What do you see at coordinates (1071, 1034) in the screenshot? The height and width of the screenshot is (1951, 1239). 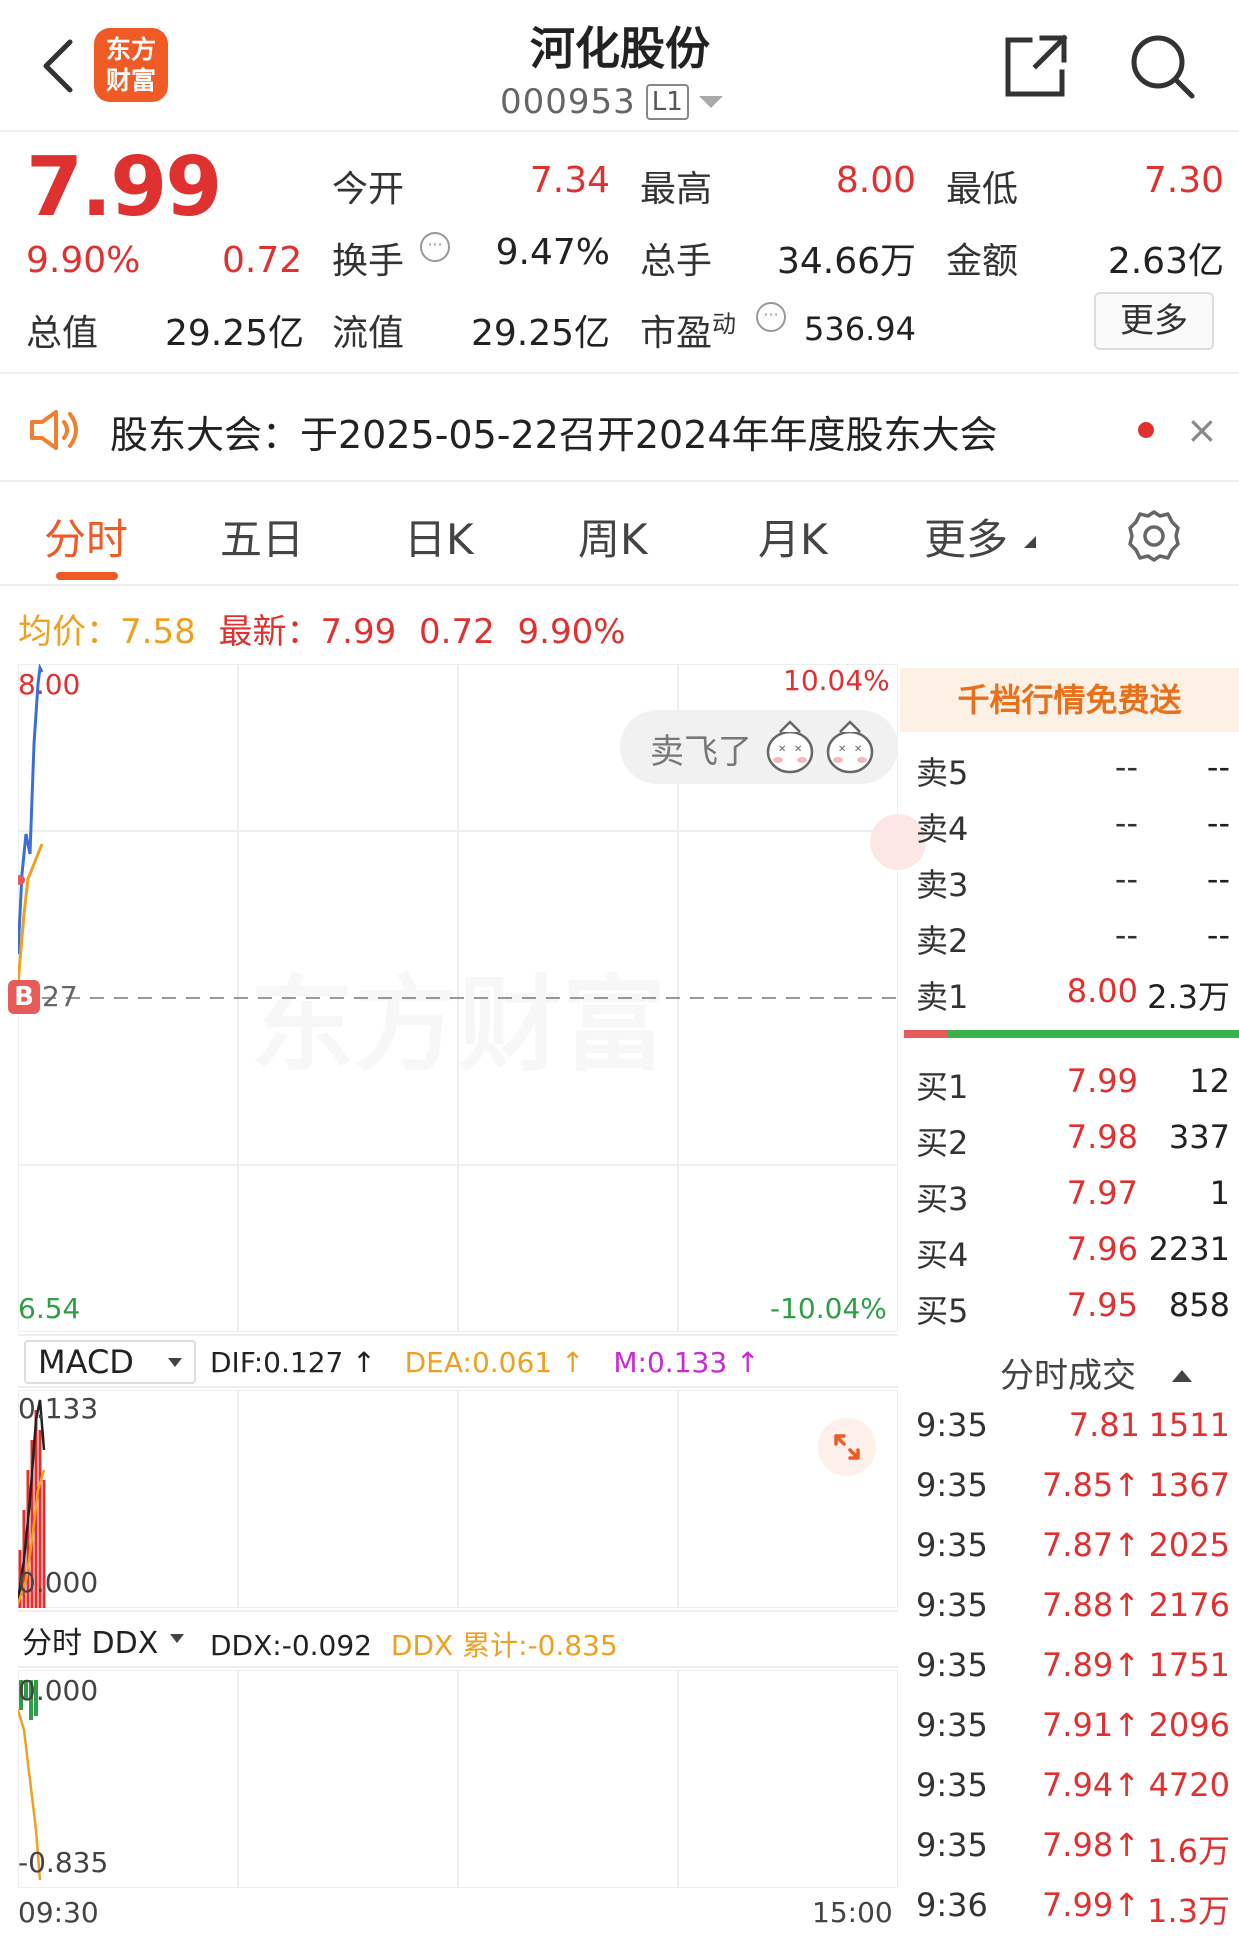 I see `bid-ask-ratio-bar` at bounding box center [1071, 1034].